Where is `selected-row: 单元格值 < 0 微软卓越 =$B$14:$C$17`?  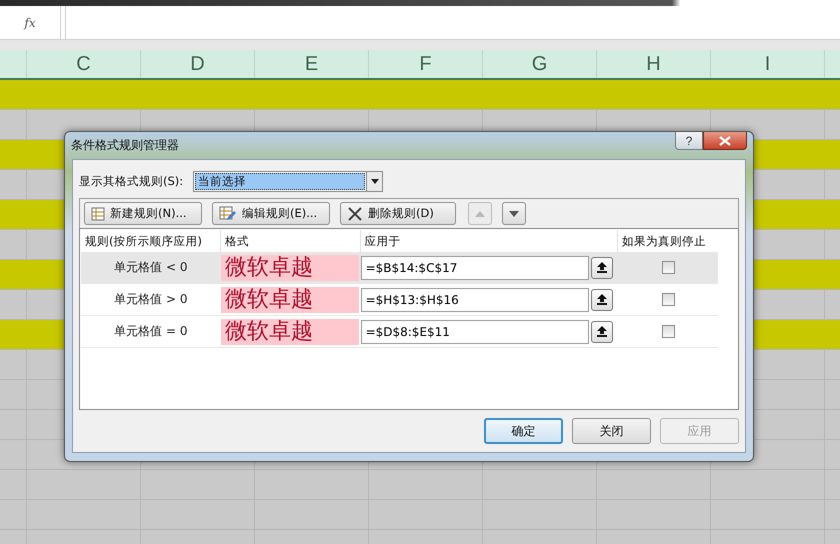 selected-row: 单元格值 < 0 微软卓越 =$B$14:$C$17 is located at coordinates (399, 268).